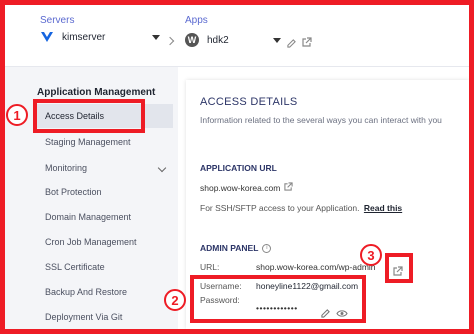  I want to click on servers-label: Servers, so click(57, 20).